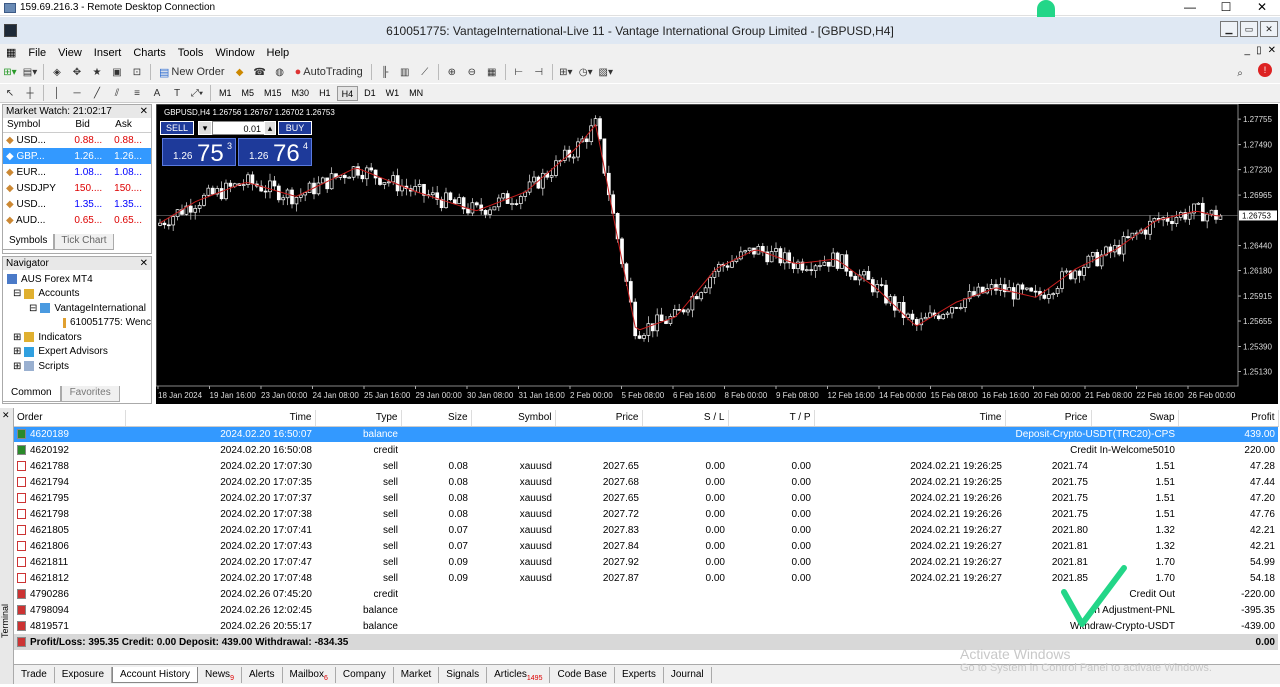 The height and width of the screenshot is (687, 1280). Describe the element at coordinates (77, 294) in the screenshot. I see `nav-item-accounts: ⊟ Accounts` at that location.